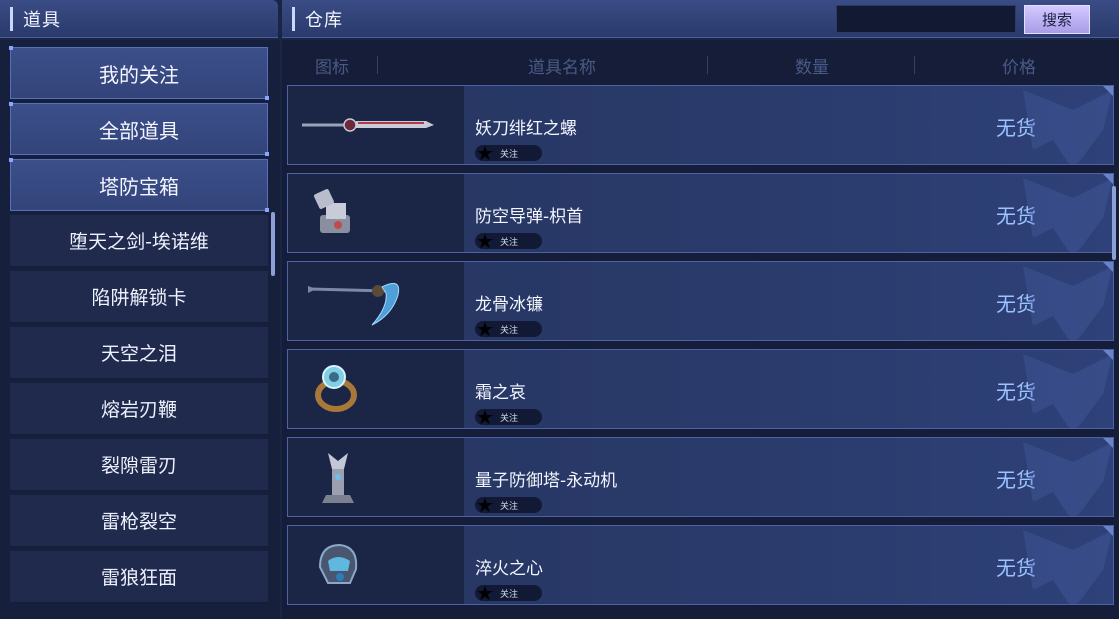 The height and width of the screenshot is (619, 1119). Describe the element at coordinates (354, 304) in the screenshot. I see `scythe-icon` at that location.